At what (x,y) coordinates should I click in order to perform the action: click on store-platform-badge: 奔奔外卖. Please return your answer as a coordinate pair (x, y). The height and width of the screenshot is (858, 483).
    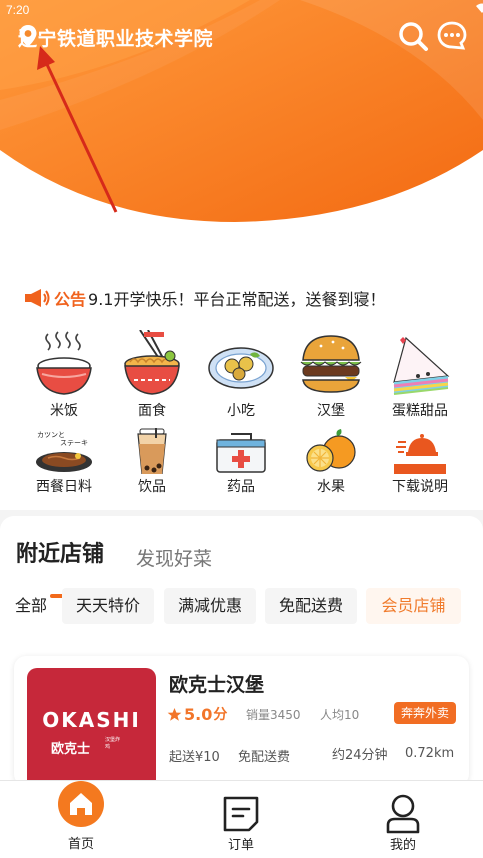
    Looking at the image, I should click on (425, 713).